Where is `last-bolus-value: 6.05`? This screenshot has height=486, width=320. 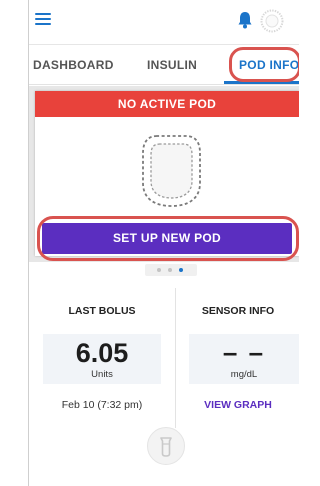
last-bolus-value: 6.05 is located at coordinates (102, 353).